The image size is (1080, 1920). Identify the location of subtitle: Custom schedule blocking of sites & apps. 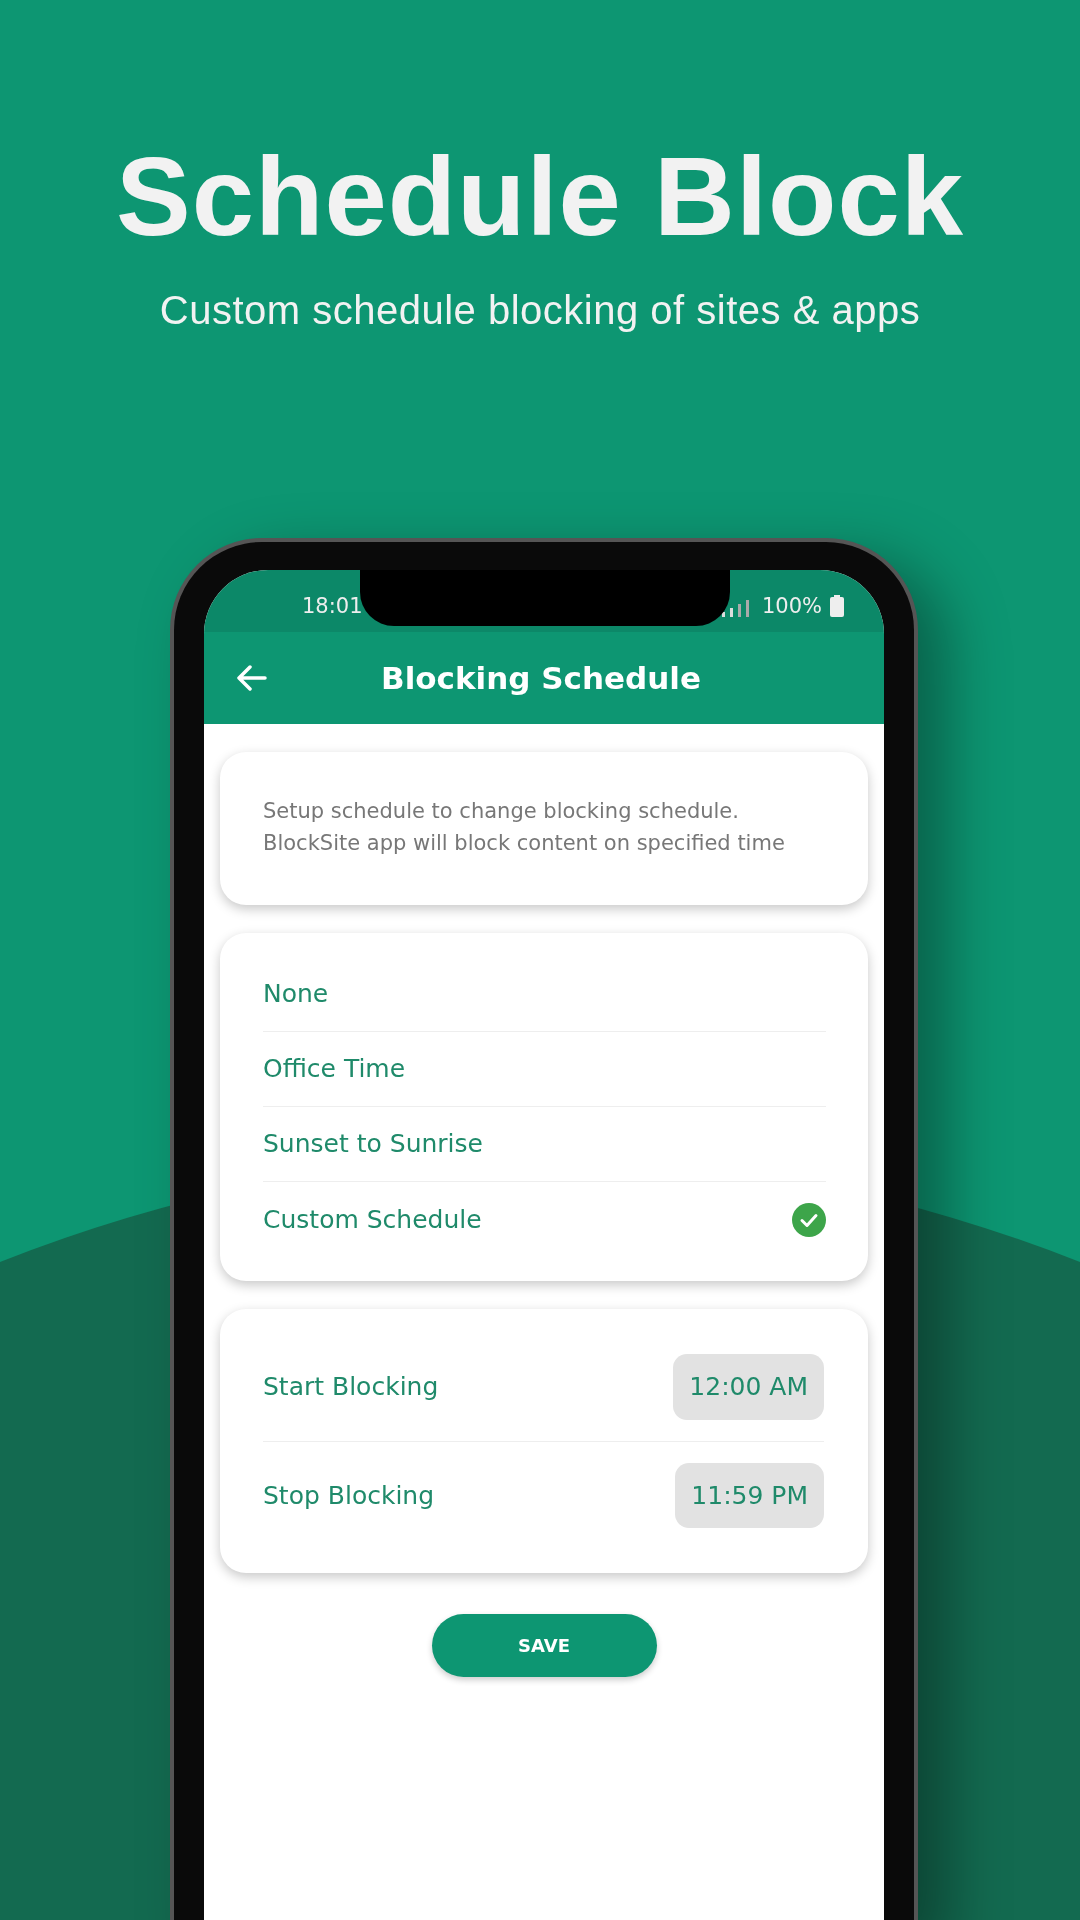
(540, 311).